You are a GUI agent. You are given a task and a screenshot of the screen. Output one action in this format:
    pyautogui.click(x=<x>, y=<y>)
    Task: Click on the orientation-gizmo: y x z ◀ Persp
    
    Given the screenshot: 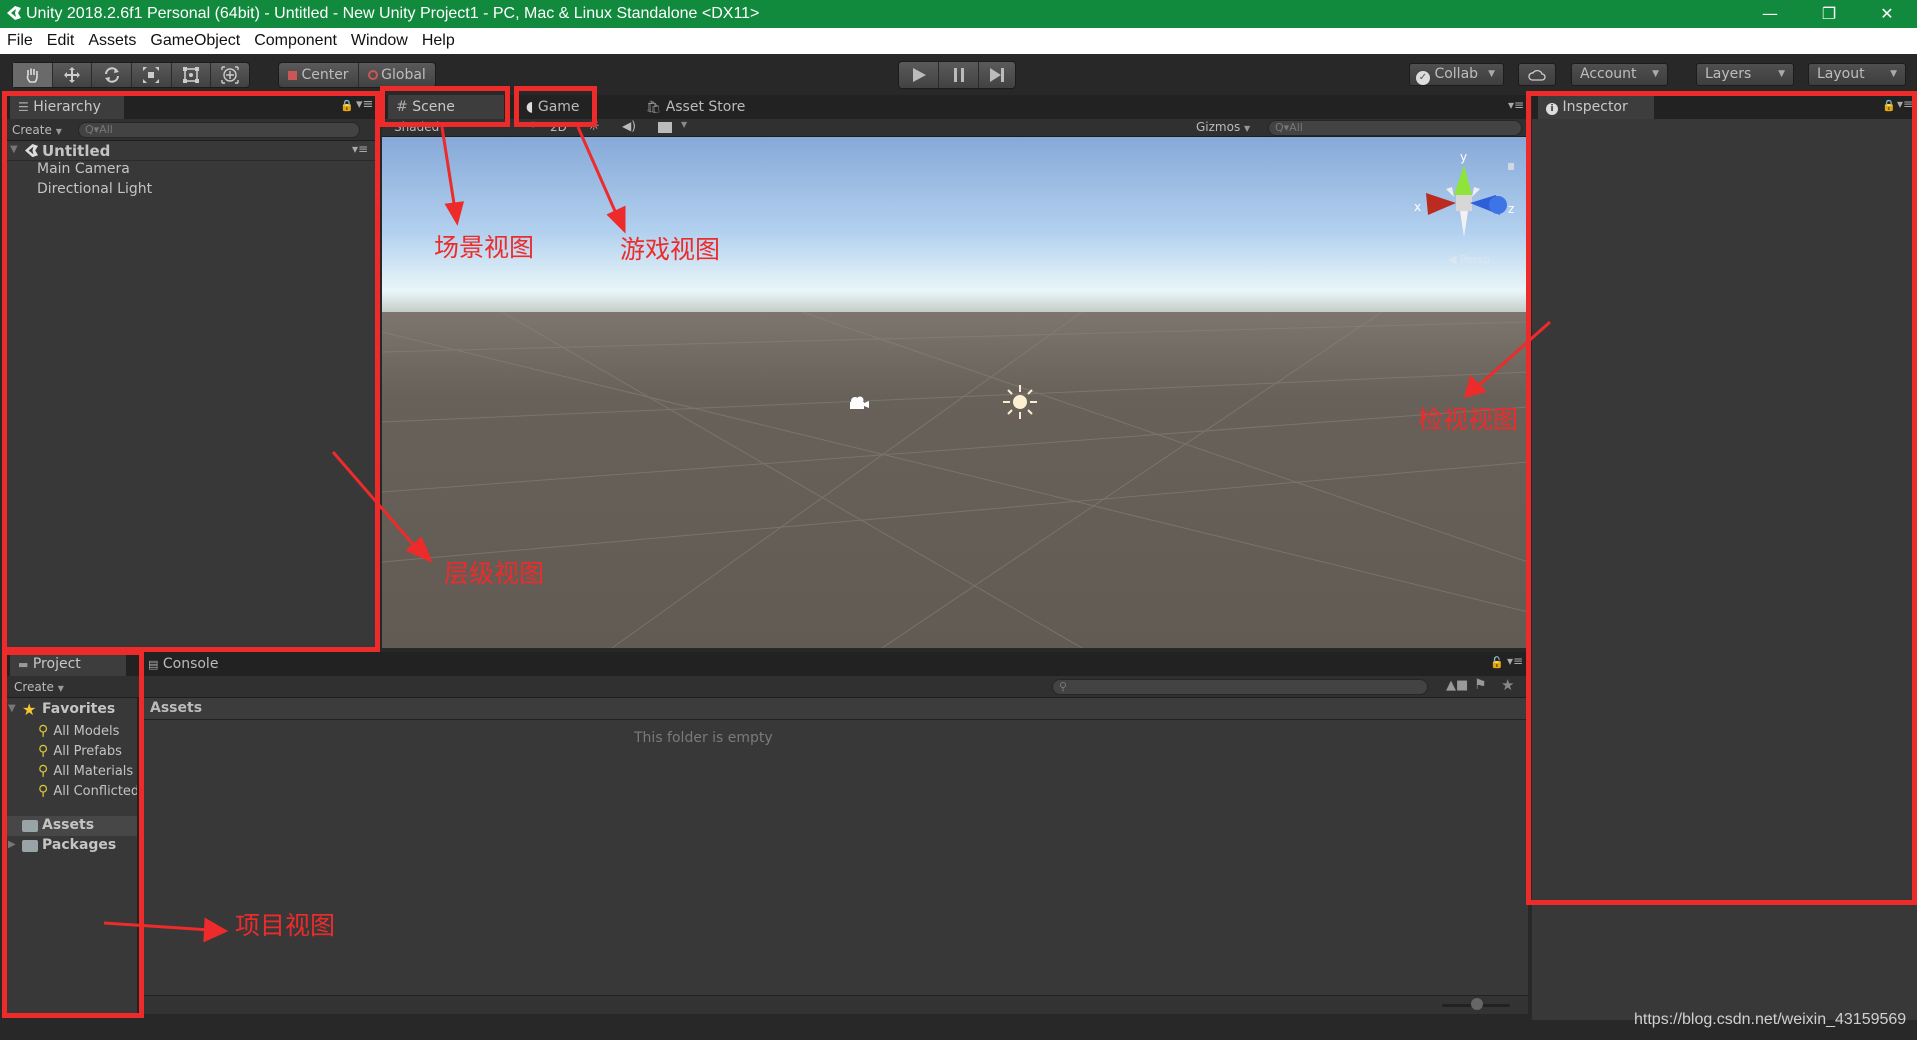 What is the action you would take?
    pyautogui.click(x=1463, y=210)
    